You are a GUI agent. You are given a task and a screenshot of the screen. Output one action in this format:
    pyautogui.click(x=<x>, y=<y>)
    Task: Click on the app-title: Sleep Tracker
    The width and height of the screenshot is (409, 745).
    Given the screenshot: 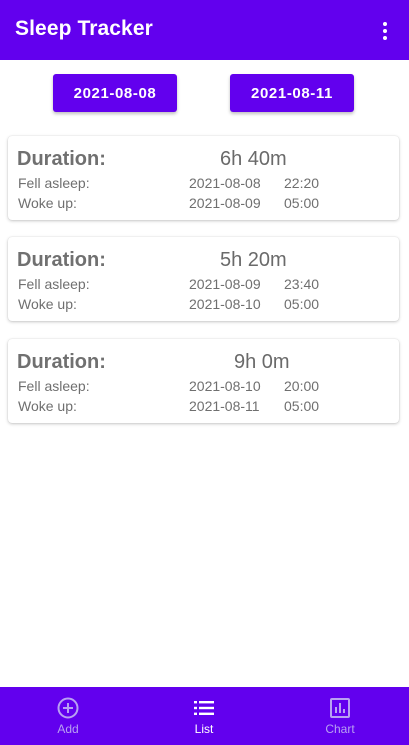 What is the action you would take?
    pyautogui.click(x=84, y=28)
    